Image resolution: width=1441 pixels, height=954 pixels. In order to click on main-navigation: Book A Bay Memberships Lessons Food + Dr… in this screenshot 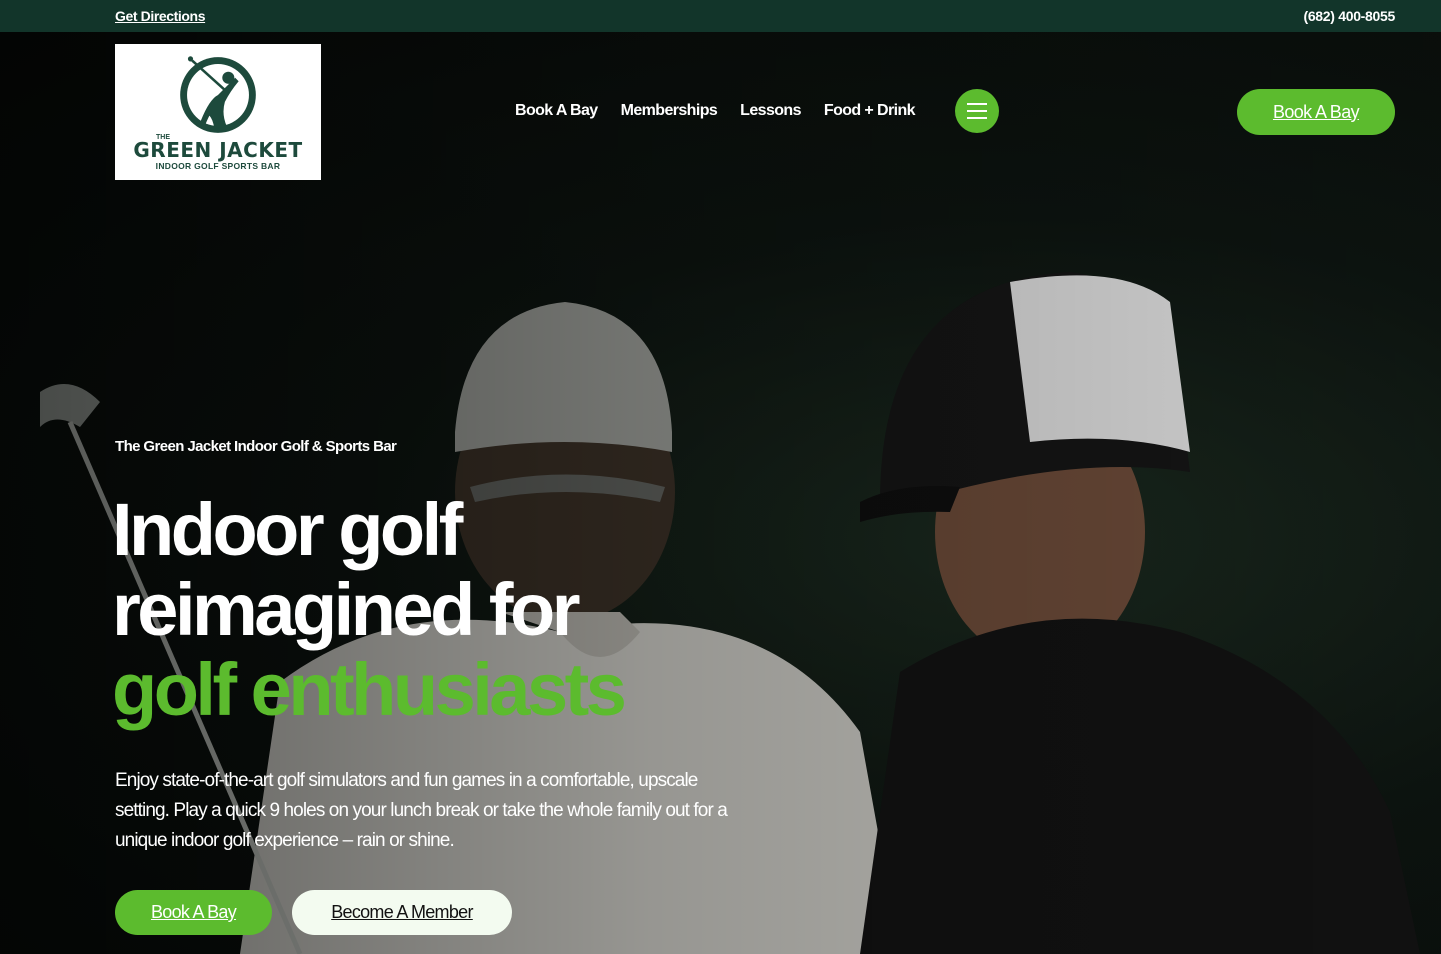, I will do `click(757, 111)`.